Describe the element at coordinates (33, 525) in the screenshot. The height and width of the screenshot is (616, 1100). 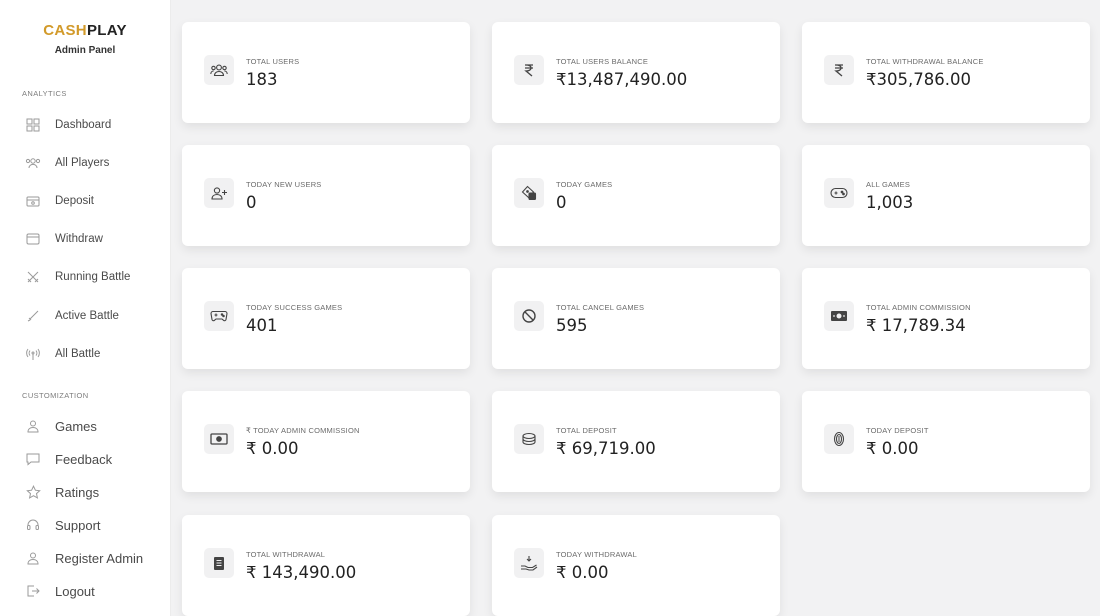
I see `headset-icon` at that location.